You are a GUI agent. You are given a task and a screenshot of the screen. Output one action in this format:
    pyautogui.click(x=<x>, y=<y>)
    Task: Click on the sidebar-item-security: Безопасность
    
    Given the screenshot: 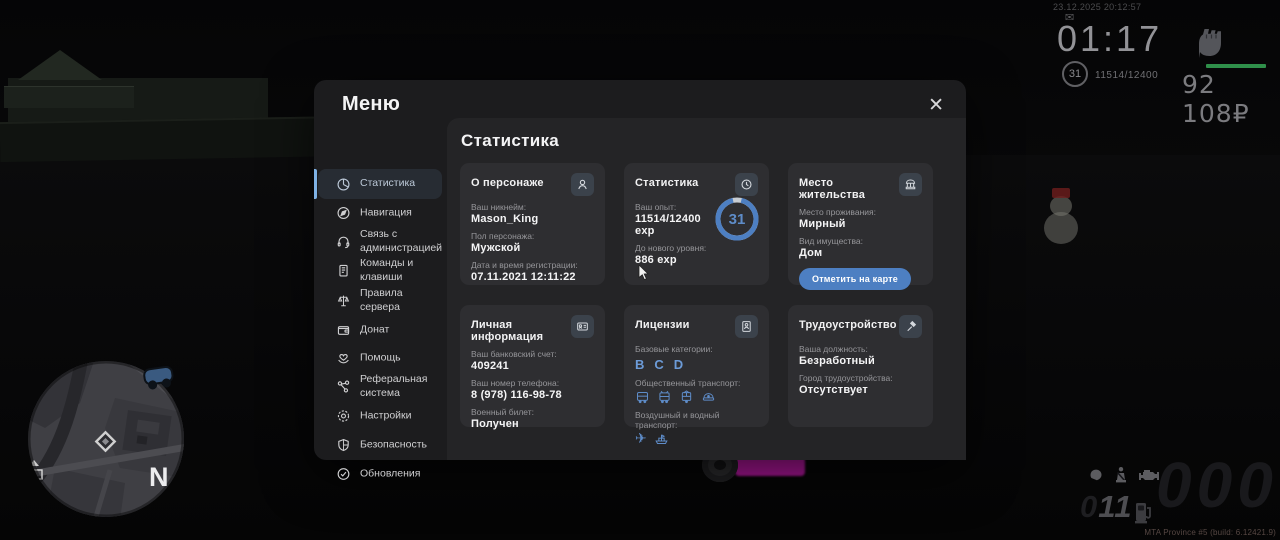 What is the action you would take?
    pyautogui.click(x=380, y=445)
    